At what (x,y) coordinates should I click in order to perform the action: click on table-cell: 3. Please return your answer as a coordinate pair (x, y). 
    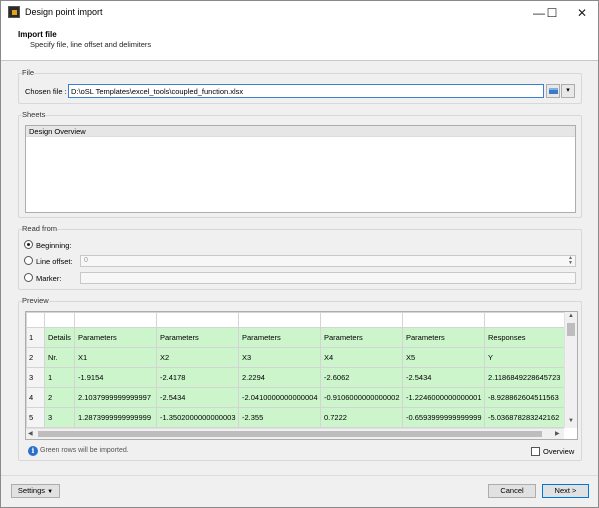
    Looking at the image, I should click on (59, 417).